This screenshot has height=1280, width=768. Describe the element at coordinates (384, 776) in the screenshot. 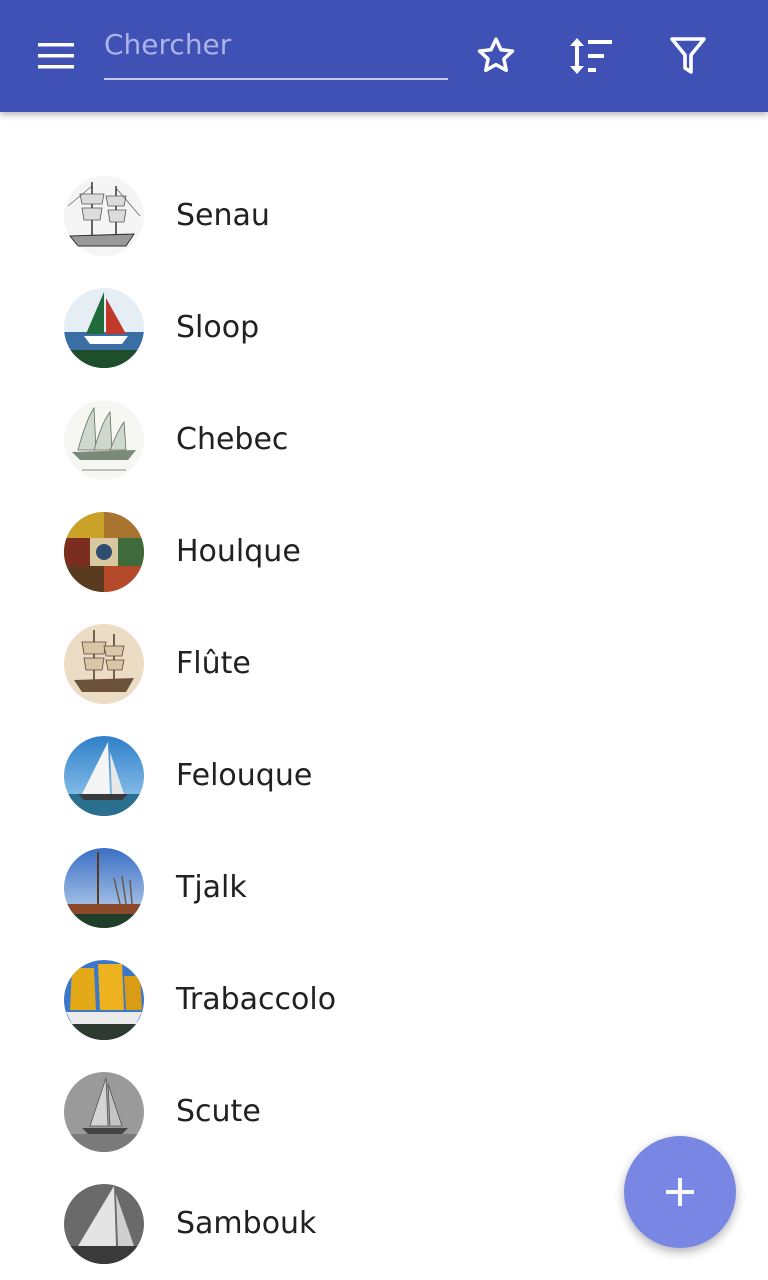

I see `list-item: Felouque` at that location.